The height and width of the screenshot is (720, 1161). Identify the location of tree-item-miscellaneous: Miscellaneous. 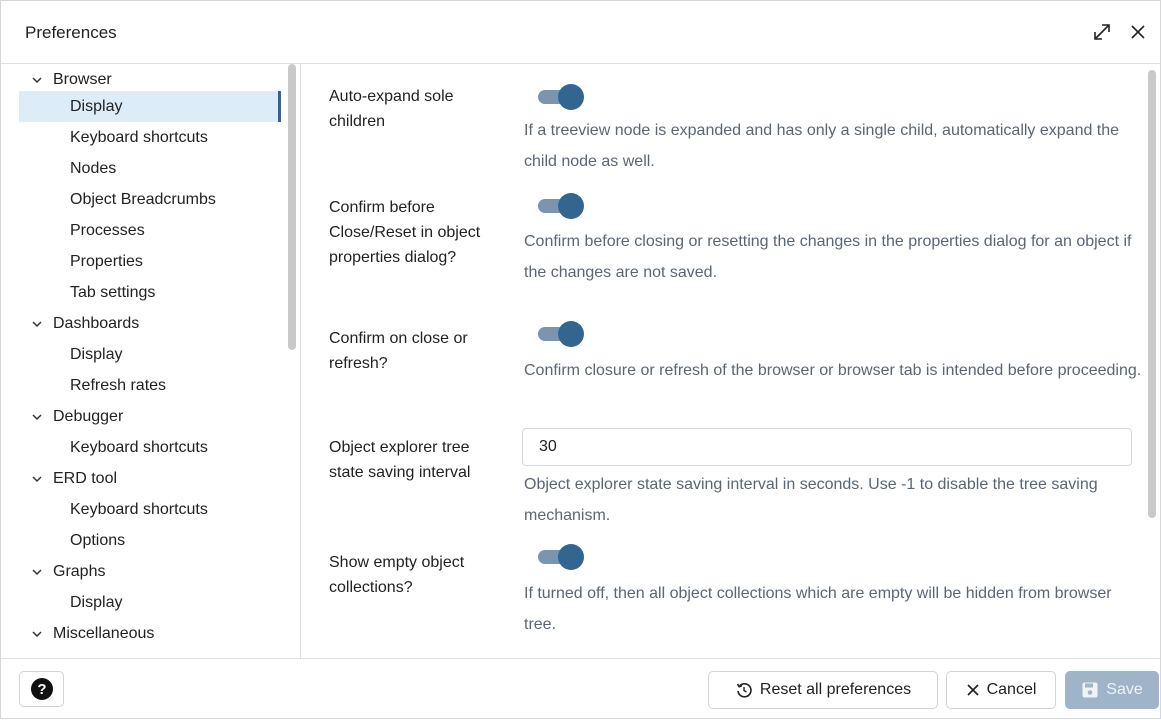
(150, 633).